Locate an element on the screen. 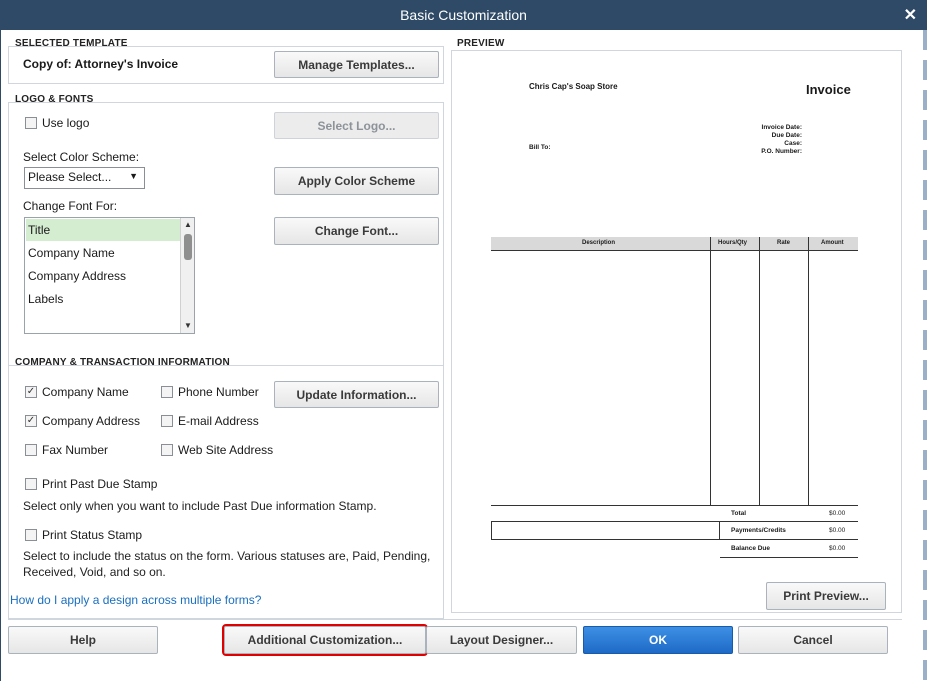 This screenshot has width=927, height=681. phone-number-label: Phone Number is located at coordinates (218, 392).